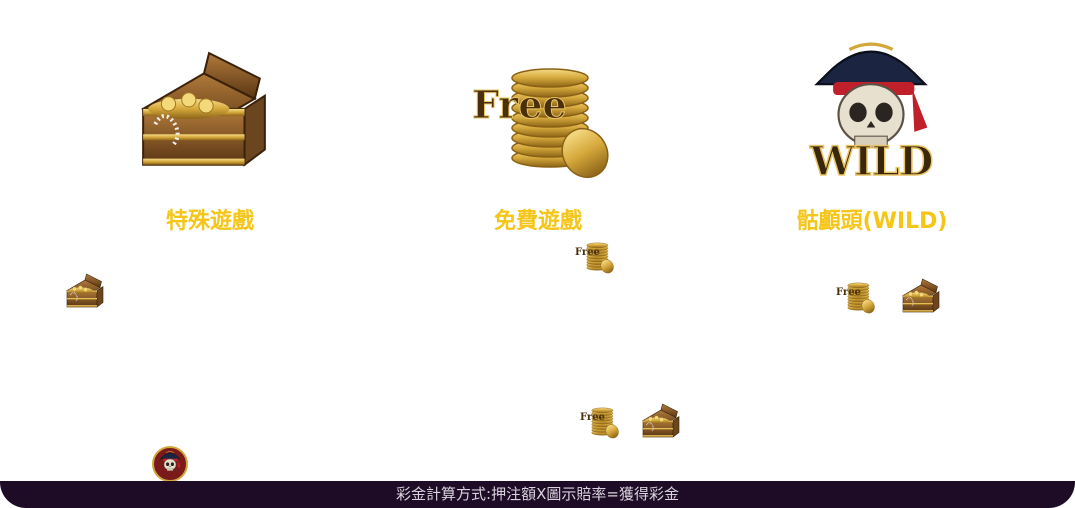 The image size is (1075, 508). Describe the element at coordinates (872, 221) in the screenshot. I see `symbol-title-wild: 骷顱頭(WILD)` at that location.